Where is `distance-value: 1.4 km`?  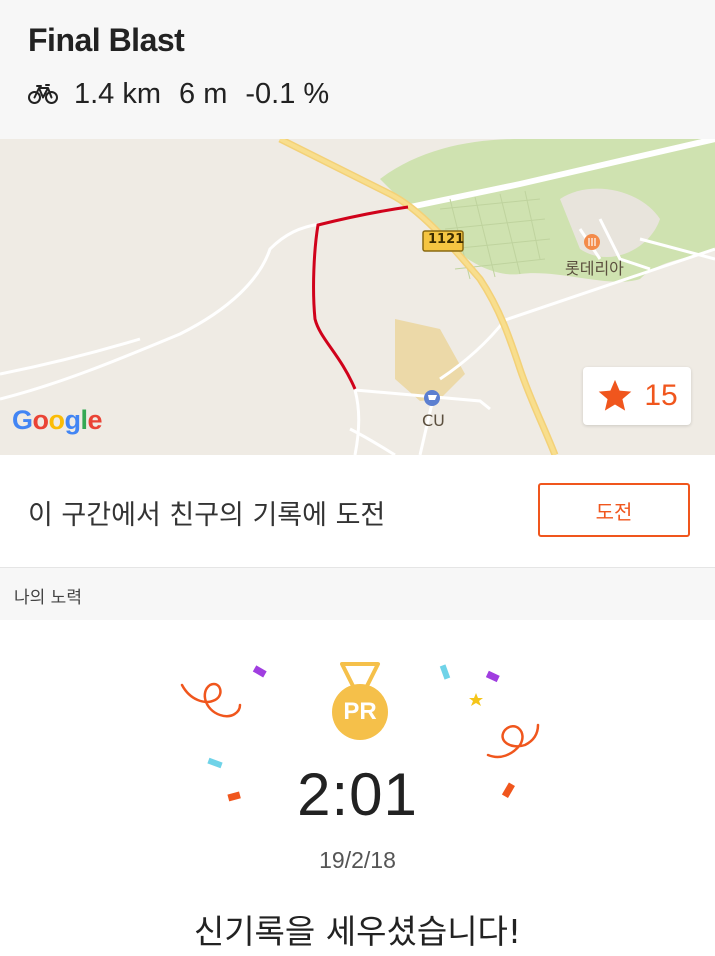 distance-value: 1.4 km is located at coordinates (118, 93).